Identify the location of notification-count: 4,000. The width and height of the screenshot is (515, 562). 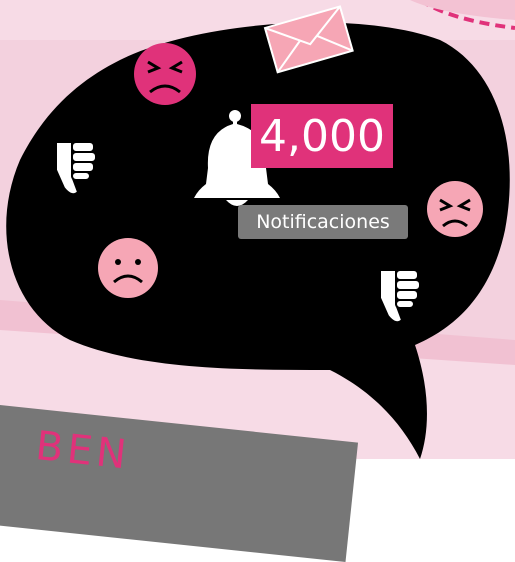
(322, 136).